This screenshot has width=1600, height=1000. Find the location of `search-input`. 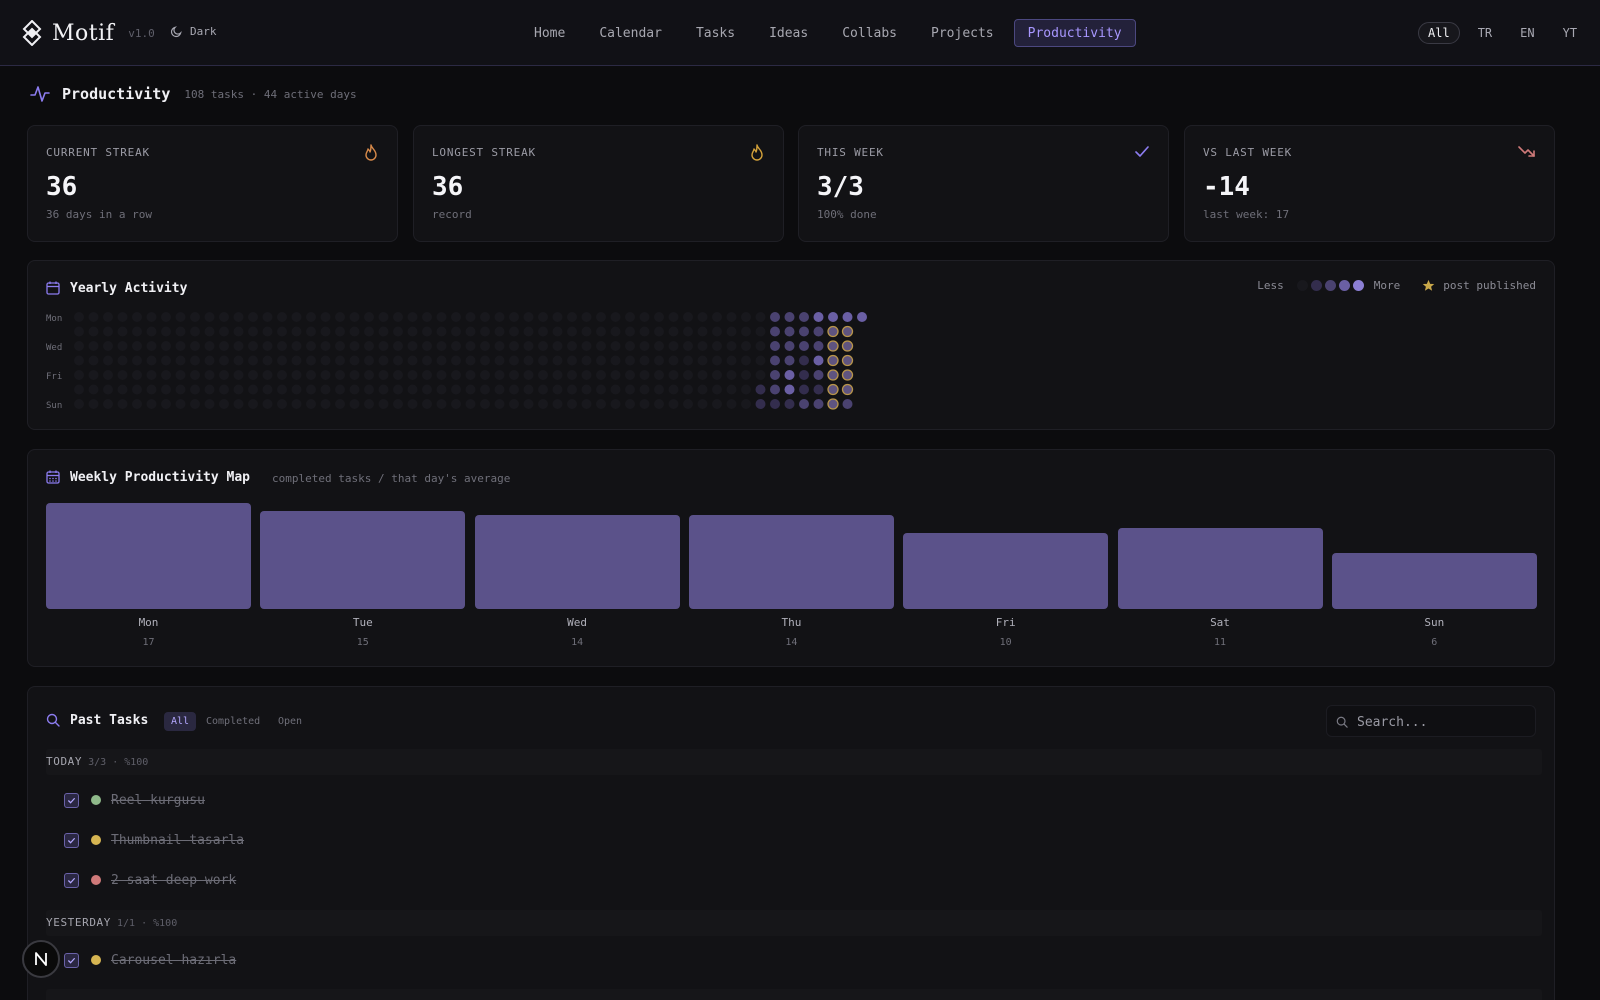

search-input is located at coordinates (1442, 722).